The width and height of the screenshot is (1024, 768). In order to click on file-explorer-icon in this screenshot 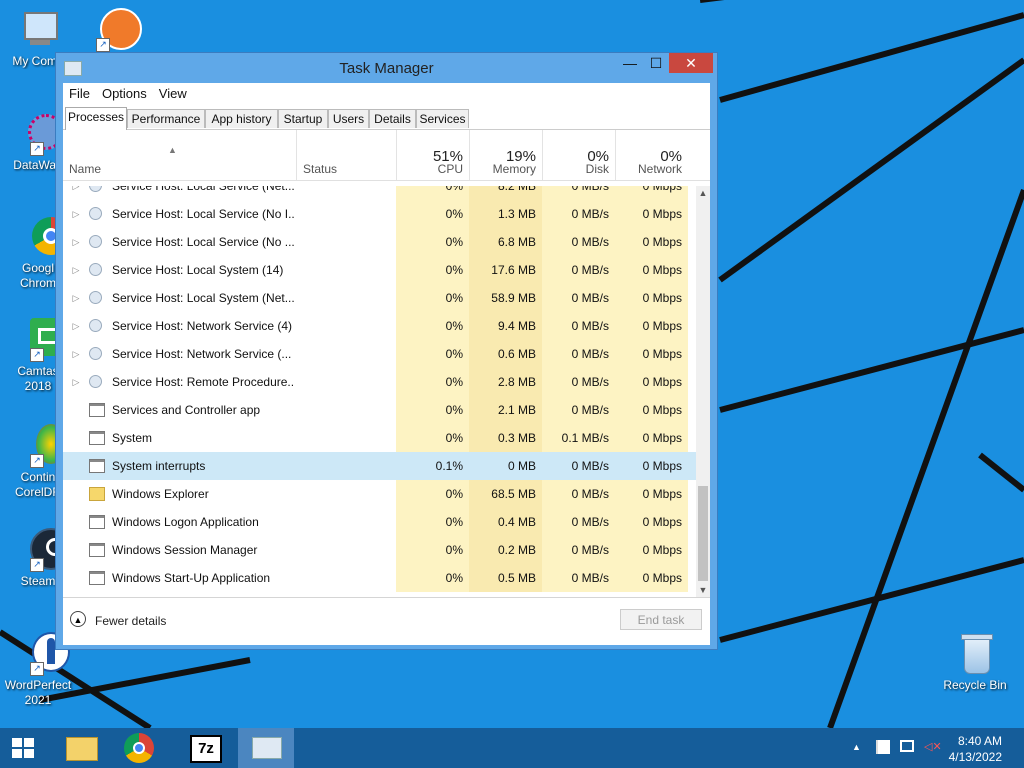, I will do `click(82, 749)`.